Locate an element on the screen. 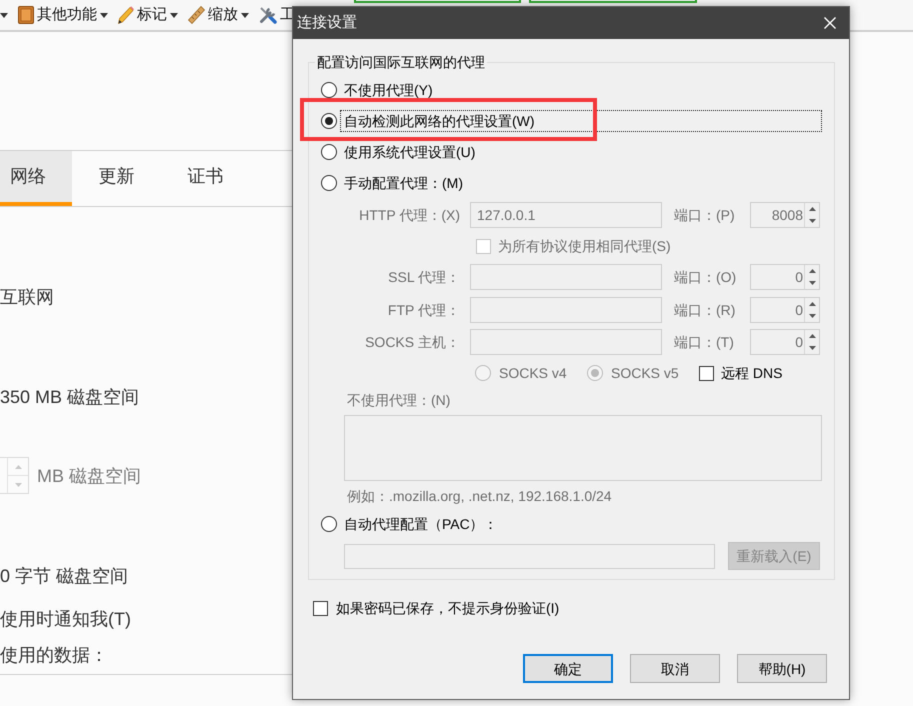  group-title: 配置访问国际互联网的代理 is located at coordinates (401, 62).